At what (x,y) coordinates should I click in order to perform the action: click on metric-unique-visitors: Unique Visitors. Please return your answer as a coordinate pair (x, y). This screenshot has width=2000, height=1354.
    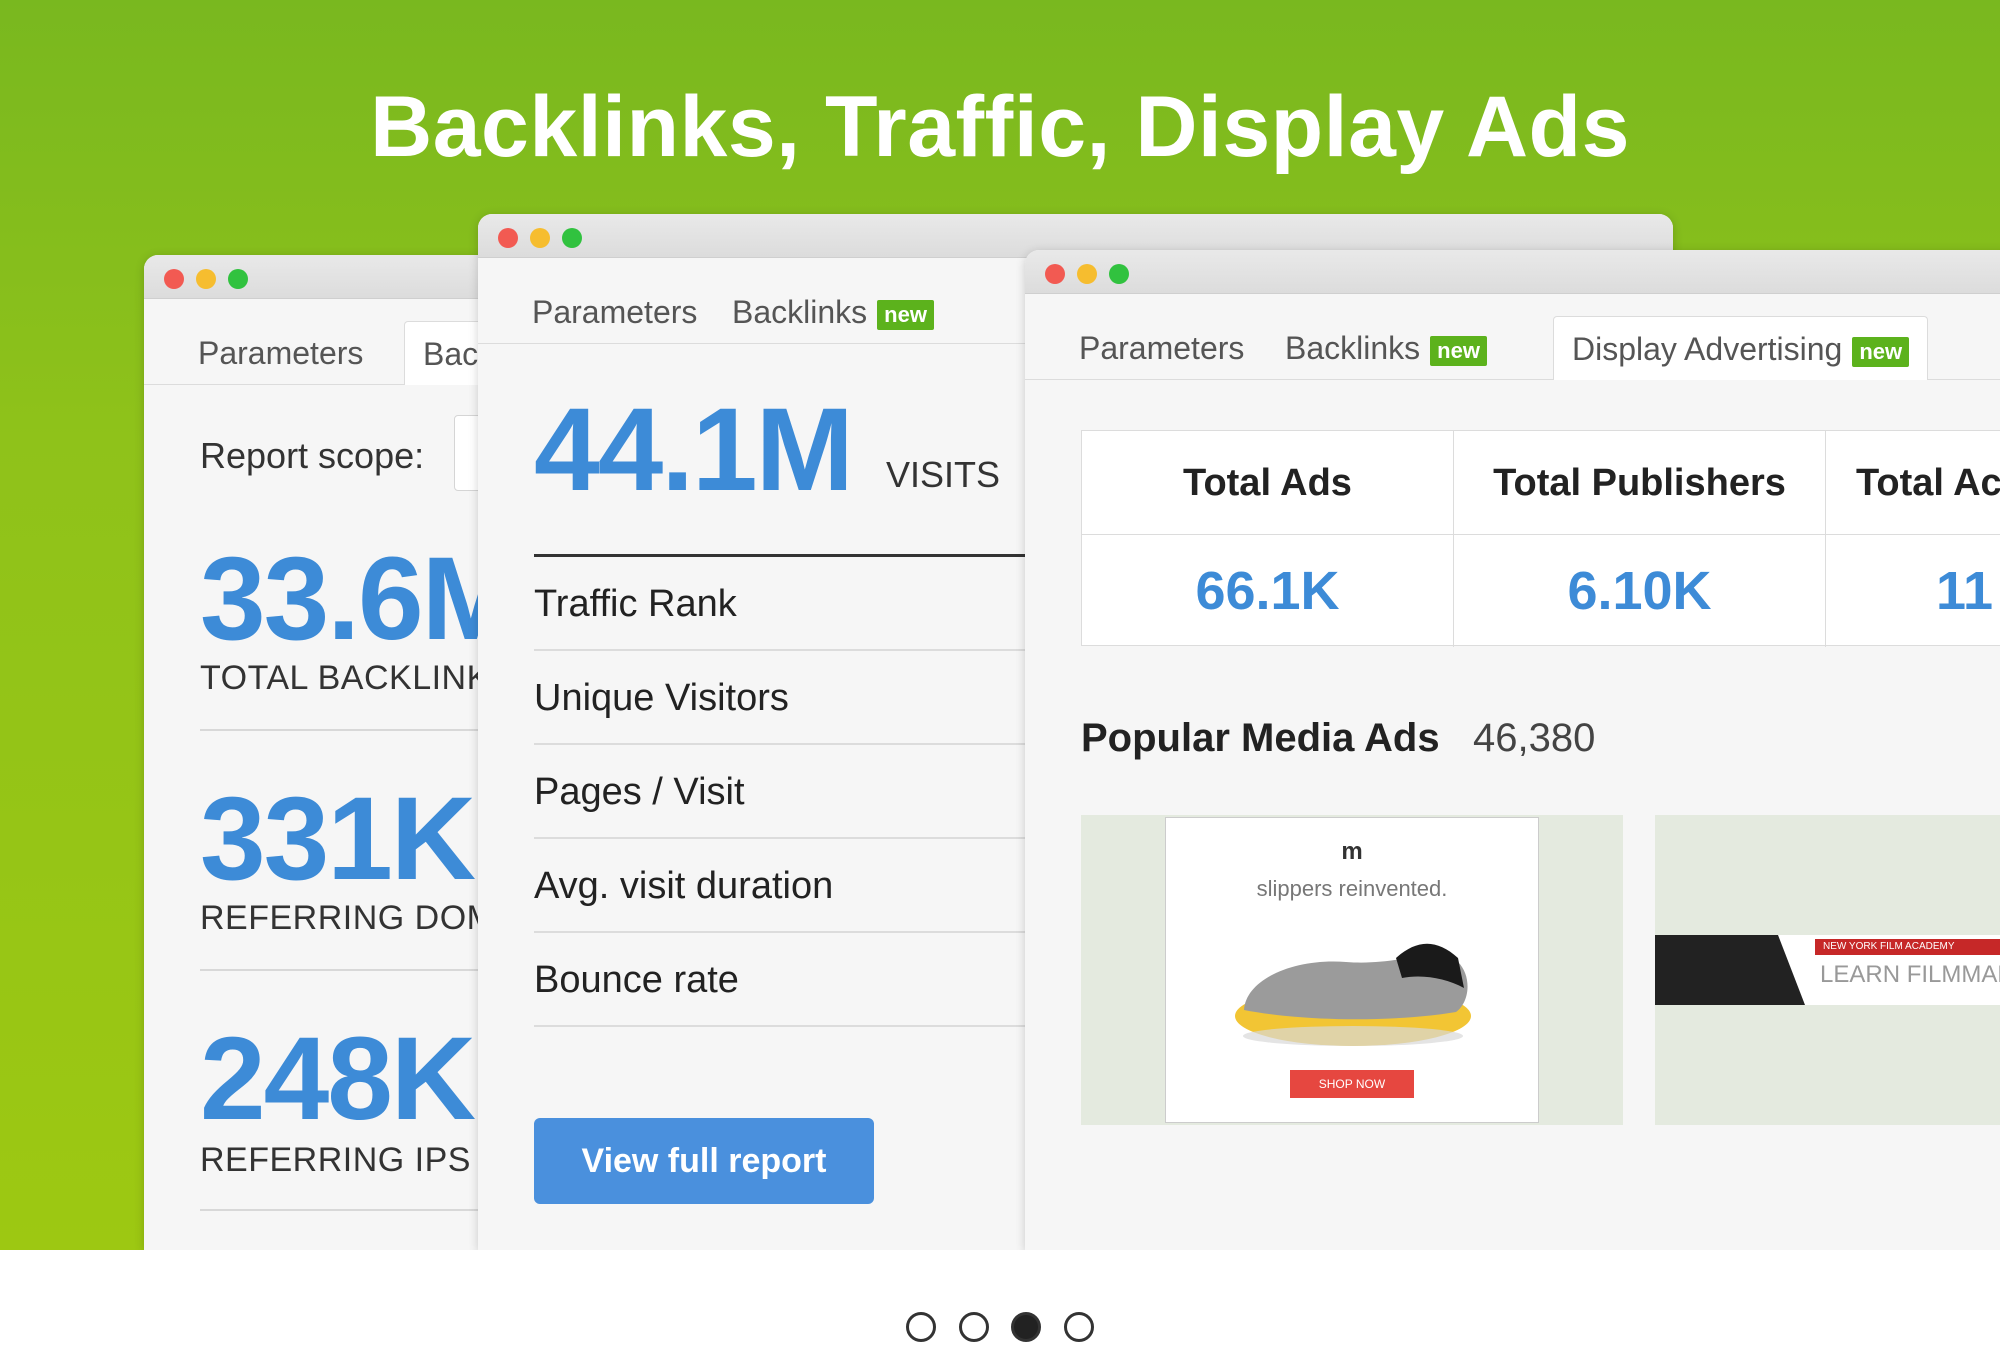
    Looking at the image, I should click on (814, 698).